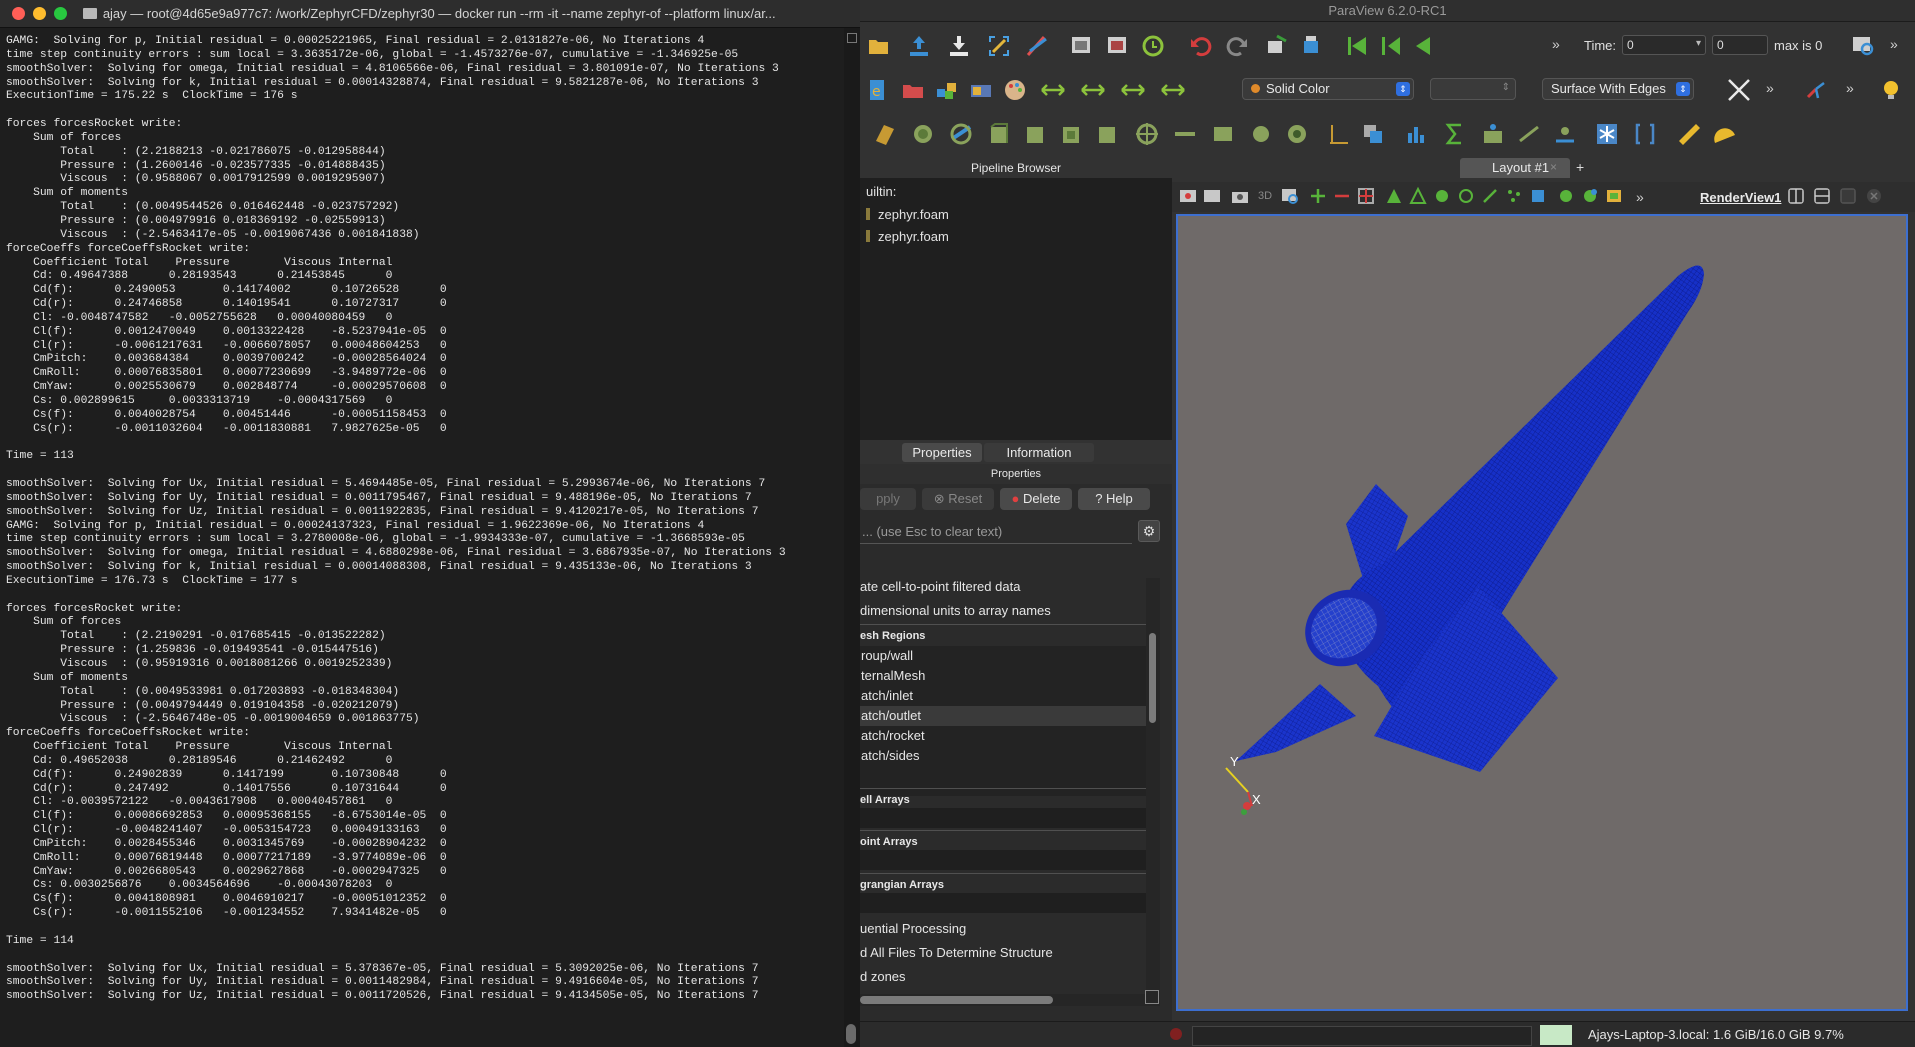 The width and height of the screenshot is (1915, 1047). What do you see at coordinates (1265, 196) in the screenshot?
I see `toggle-3d-button: 3D` at bounding box center [1265, 196].